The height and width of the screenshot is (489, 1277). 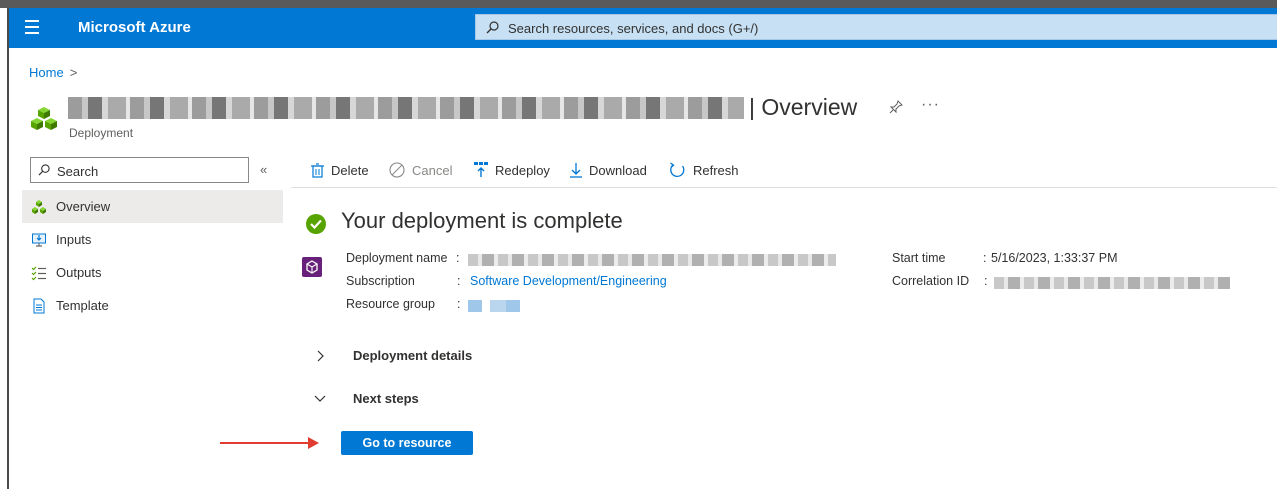 What do you see at coordinates (263, 169) in the screenshot?
I see `collapse-sidebar-icon: «` at bounding box center [263, 169].